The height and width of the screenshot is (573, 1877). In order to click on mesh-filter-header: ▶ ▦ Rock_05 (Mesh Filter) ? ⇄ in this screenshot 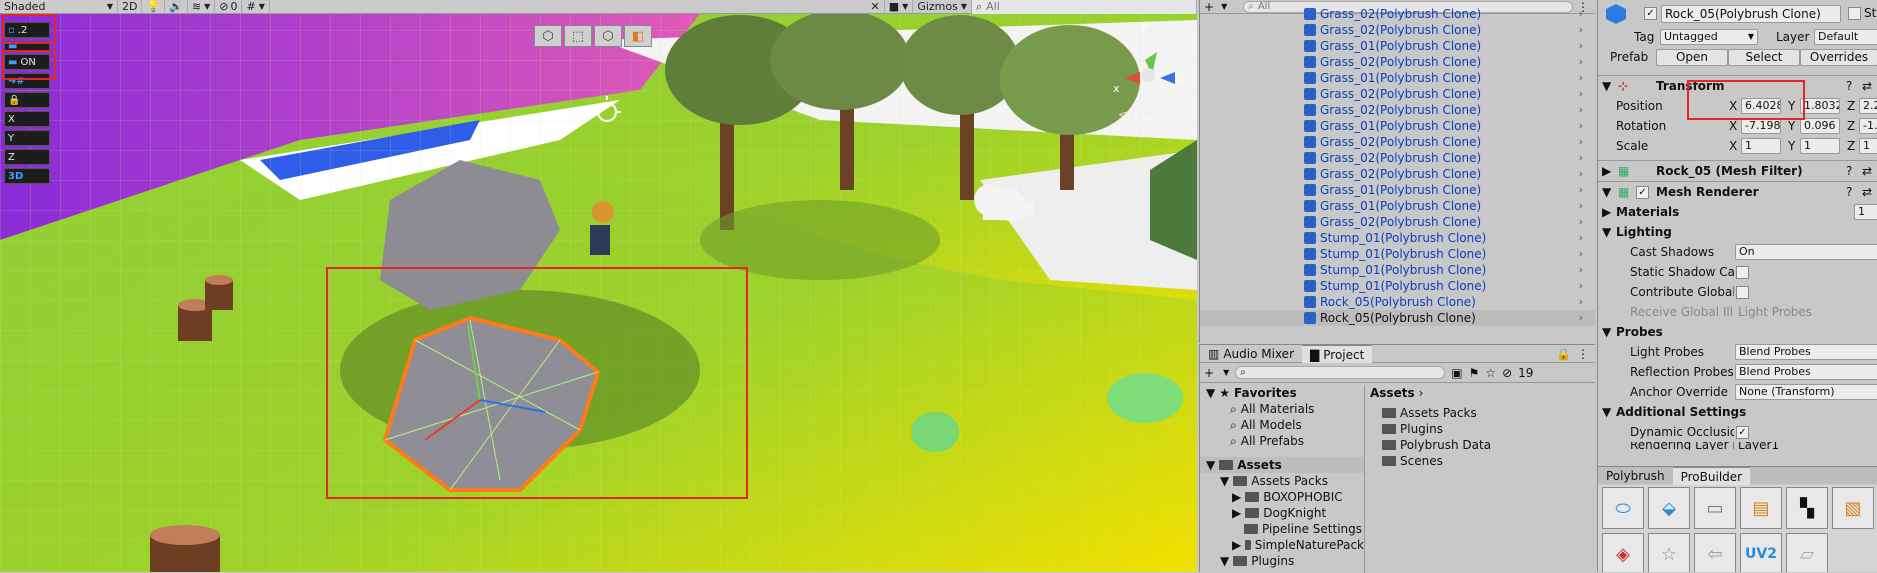, I will do `click(1737, 171)`.